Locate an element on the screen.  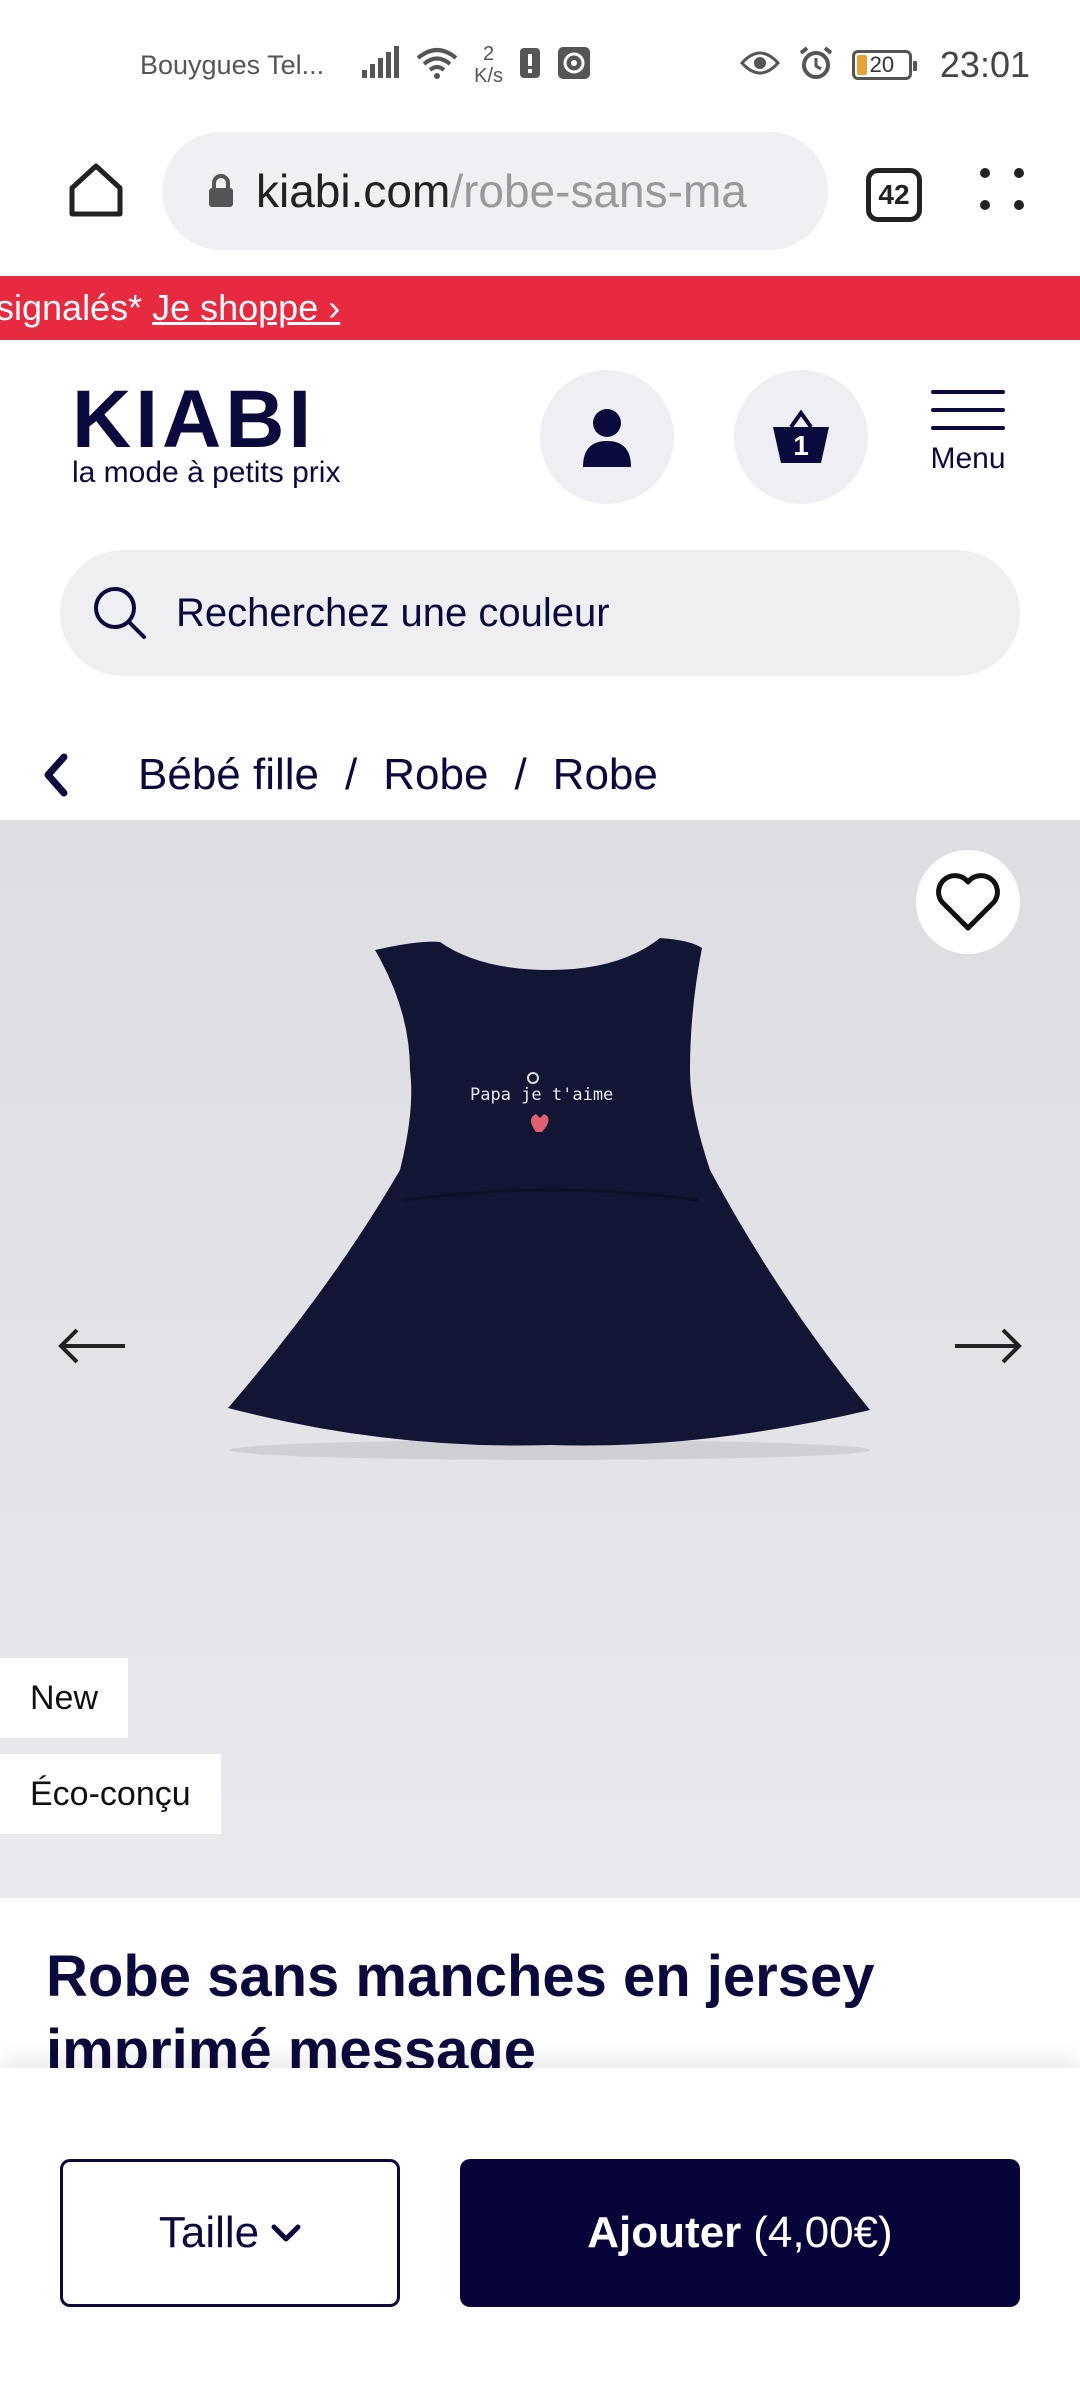
network-speed: 2 K/s is located at coordinates (488, 65).